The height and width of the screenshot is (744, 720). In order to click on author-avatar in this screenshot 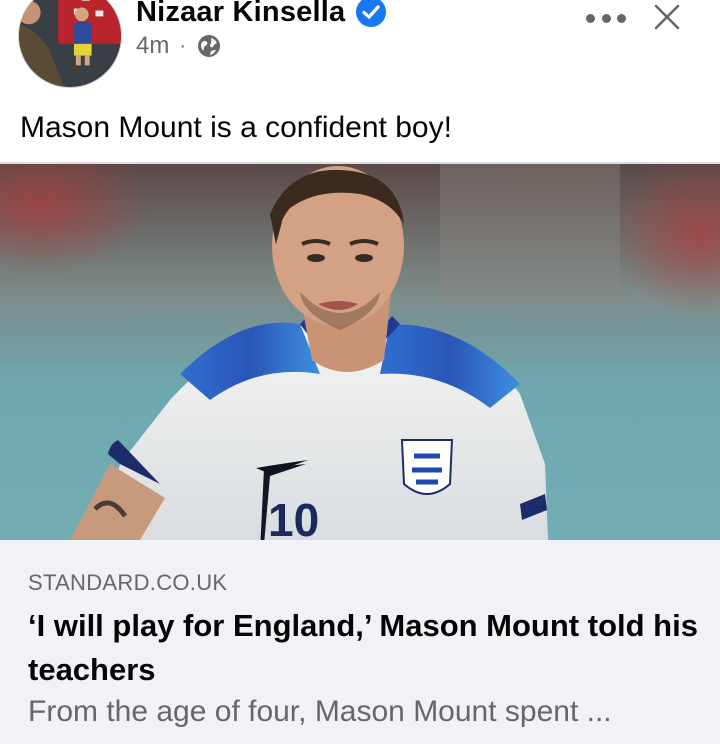, I will do `click(70, 44)`.